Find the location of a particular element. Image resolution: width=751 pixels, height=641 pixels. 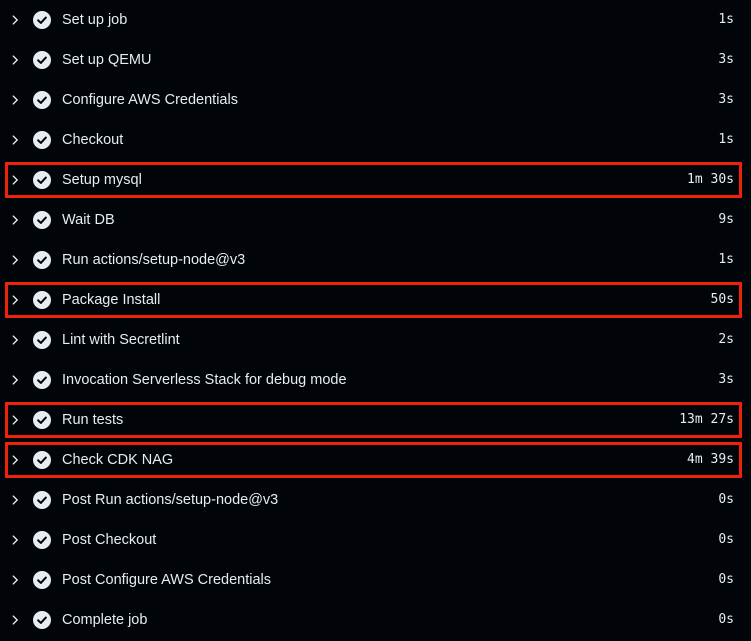

step-label: Check CDK NAG is located at coordinates (118, 460).